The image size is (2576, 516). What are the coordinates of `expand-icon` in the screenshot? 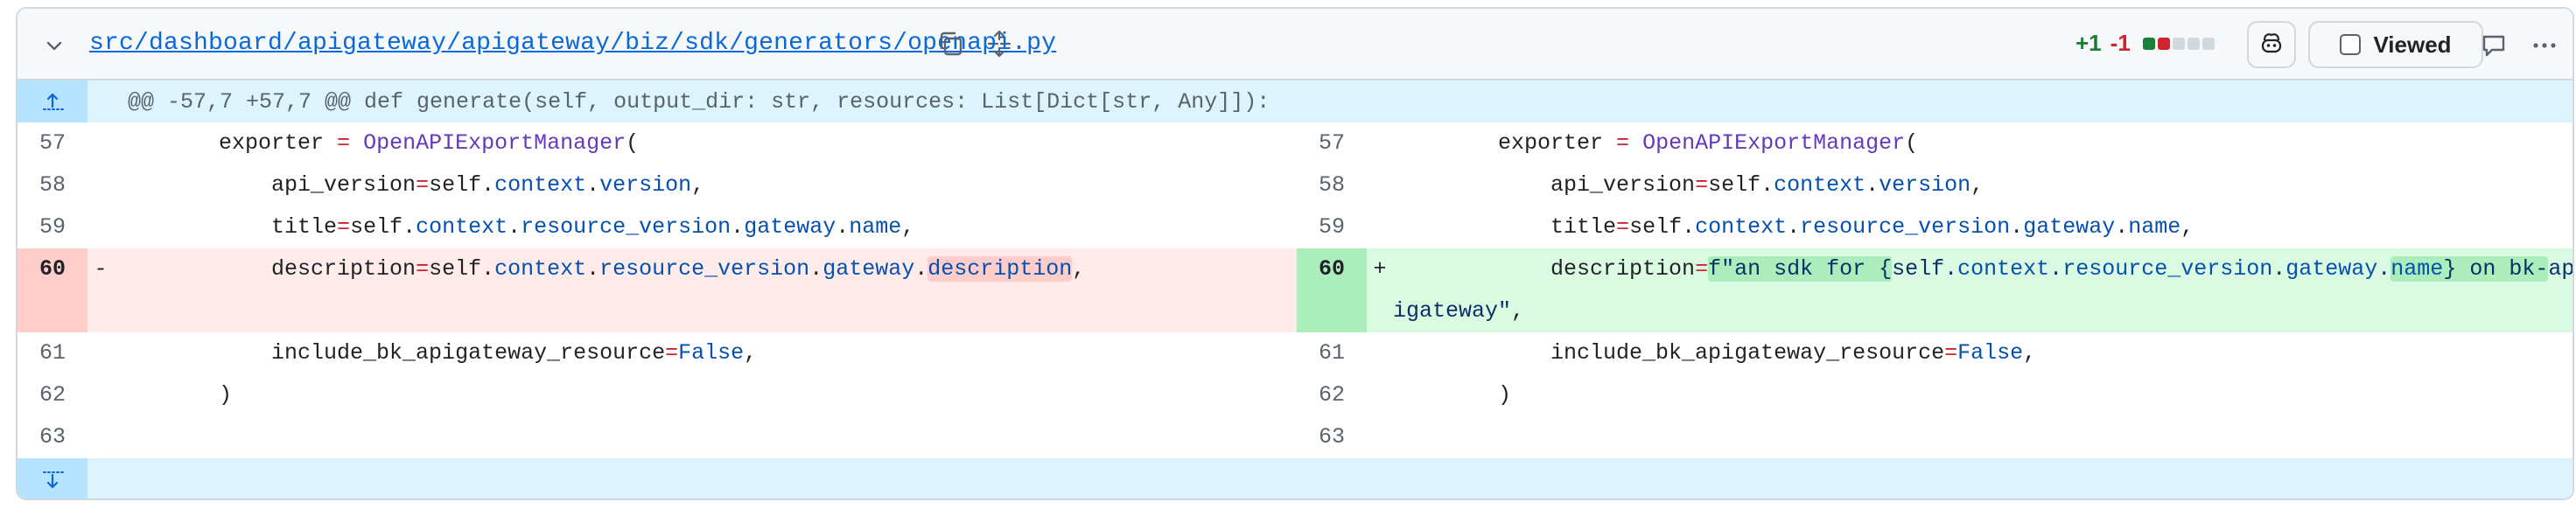 It's located at (999, 43).